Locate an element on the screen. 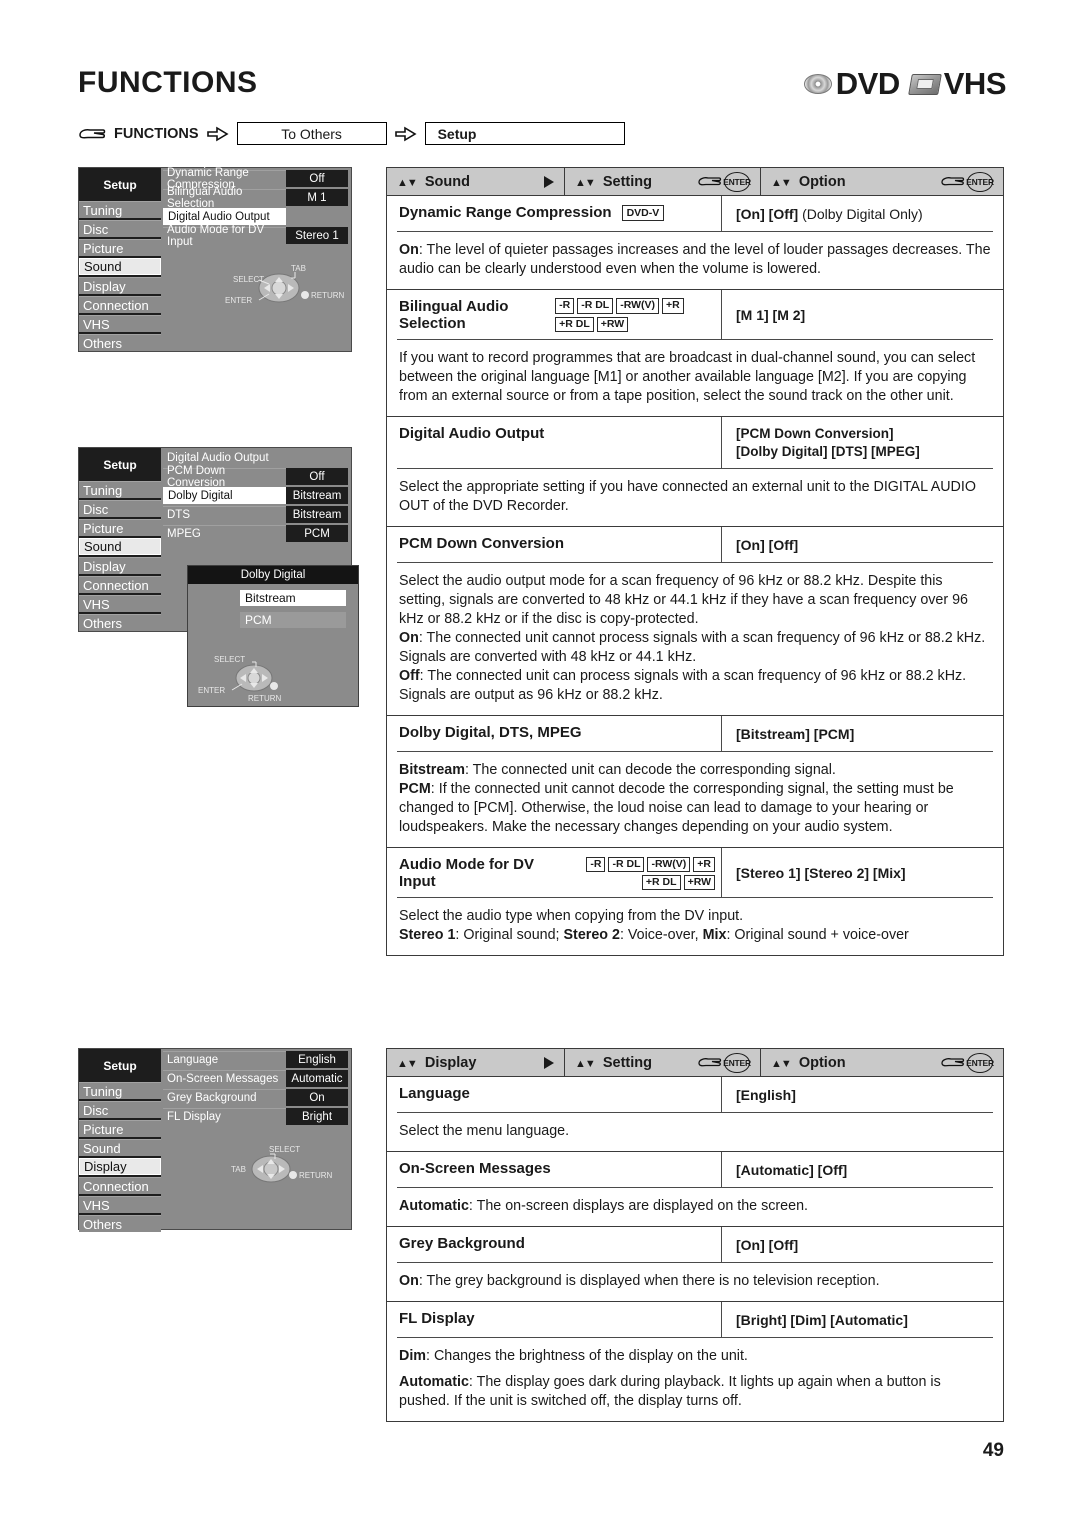 The image size is (1080, 1528). osd-row-audio-mode-dv: Audio Mode for DV Input Stereo 1 is located at coordinates (255, 236).